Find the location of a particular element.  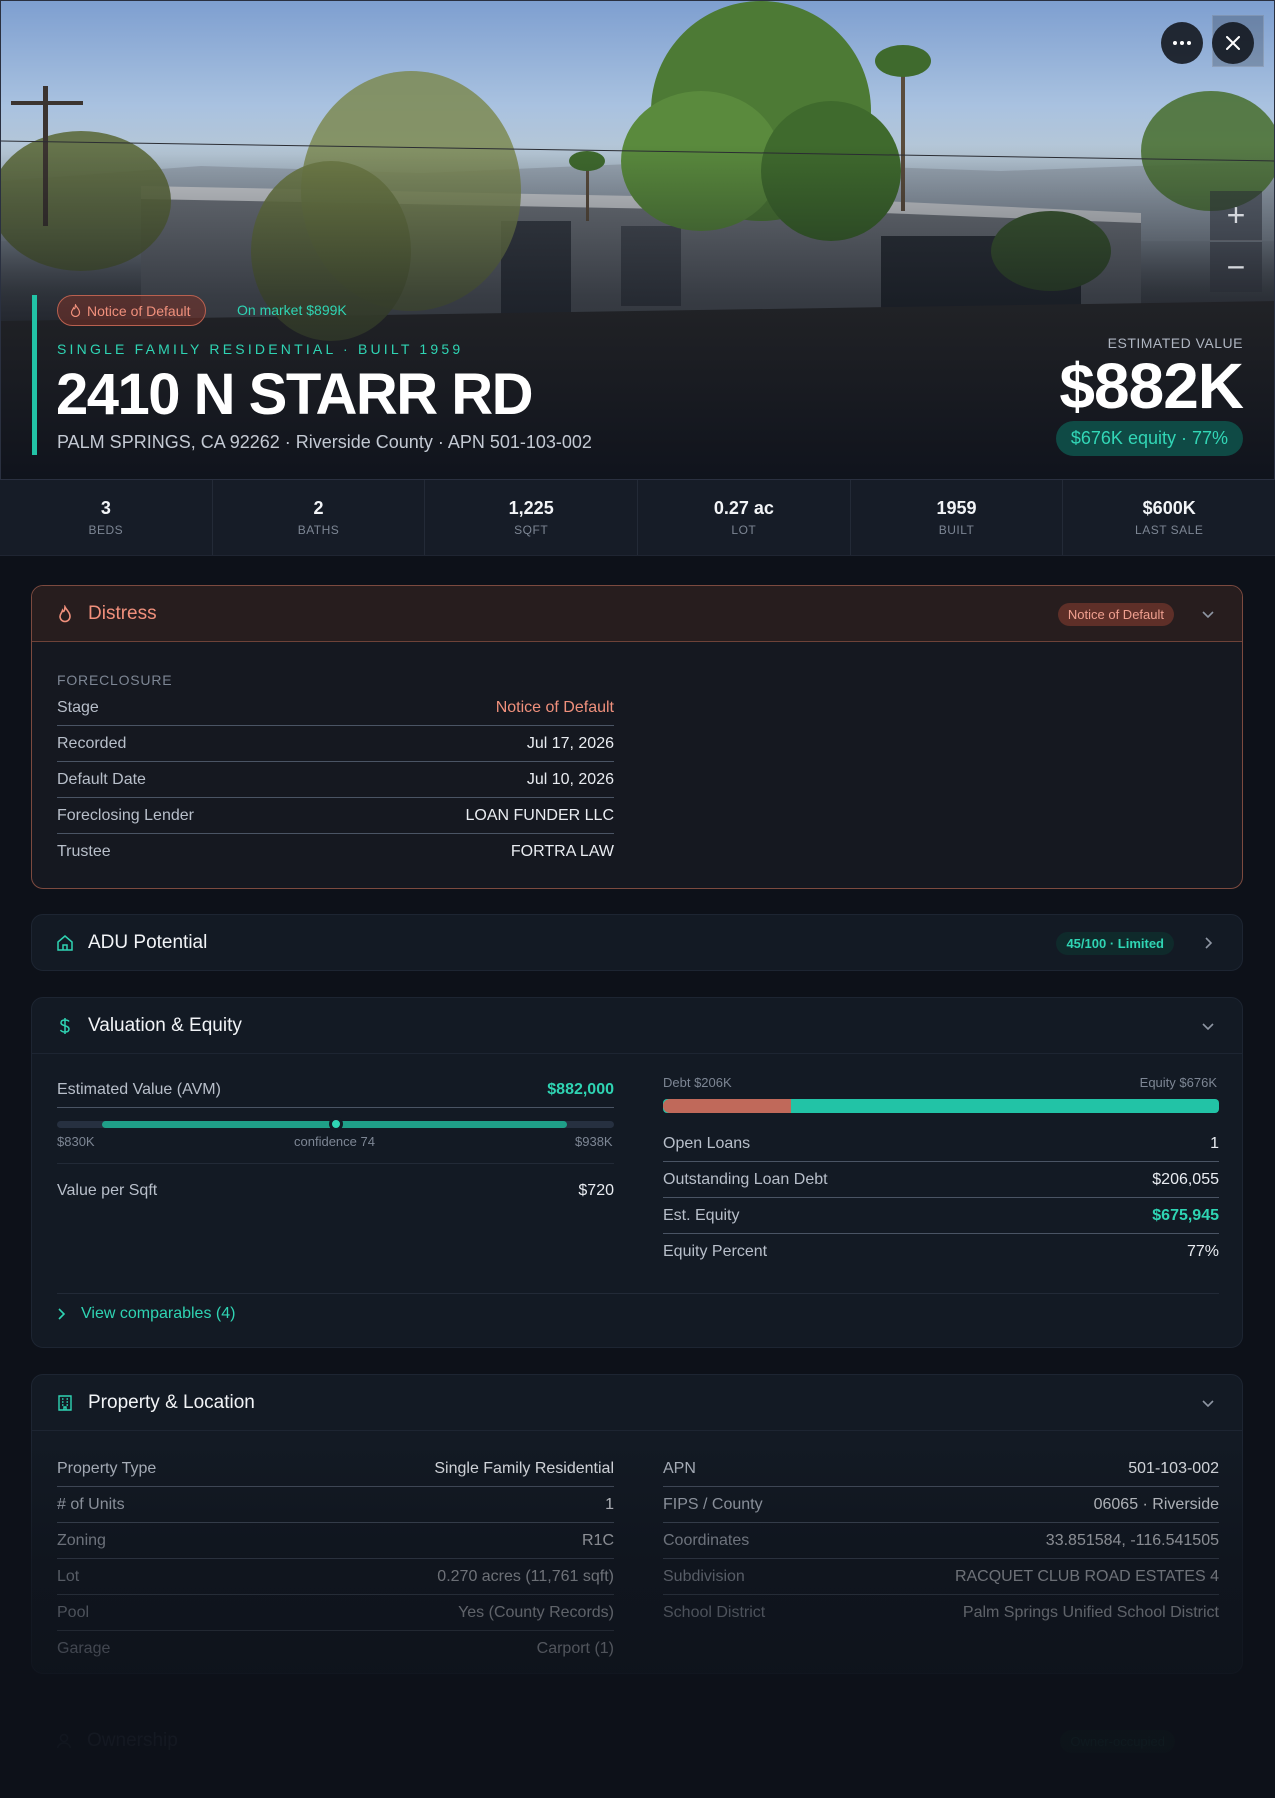

row-key: Default Date is located at coordinates (101, 779).